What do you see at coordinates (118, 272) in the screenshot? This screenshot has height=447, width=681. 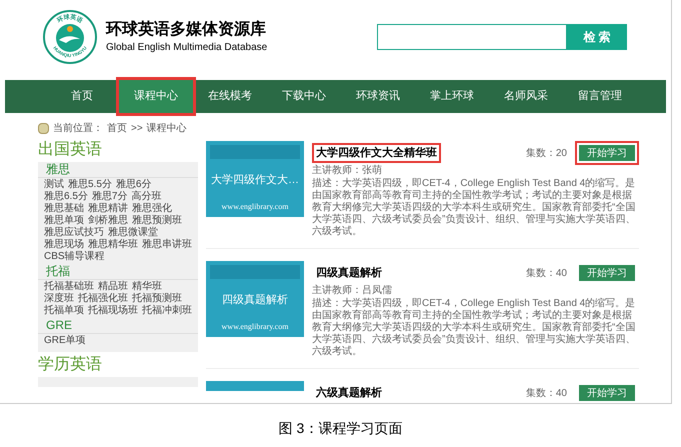 I see `group-title: 托福` at bounding box center [118, 272].